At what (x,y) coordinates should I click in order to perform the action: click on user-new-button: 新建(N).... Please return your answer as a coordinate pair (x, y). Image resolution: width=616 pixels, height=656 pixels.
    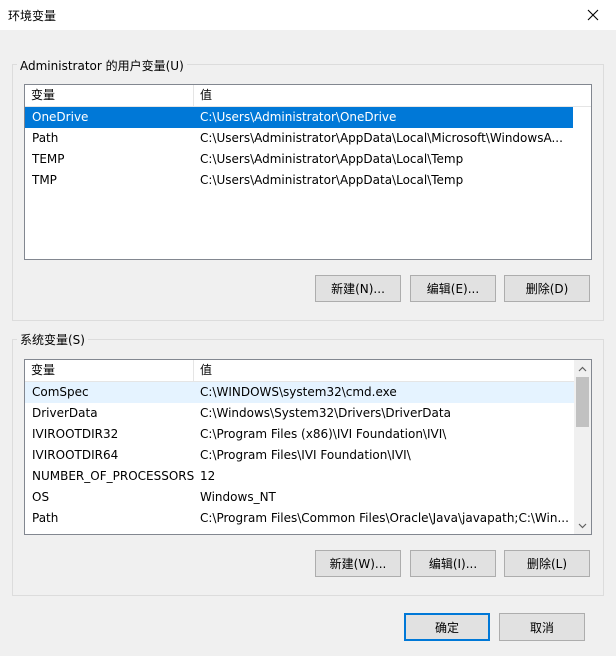
    Looking at the image, I should click on (358, 288).